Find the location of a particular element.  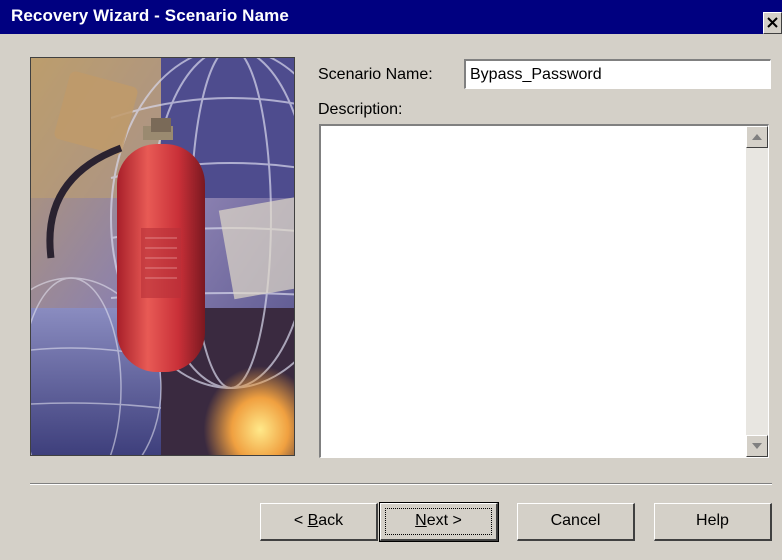

close-button is located at coordinates (772, 23).